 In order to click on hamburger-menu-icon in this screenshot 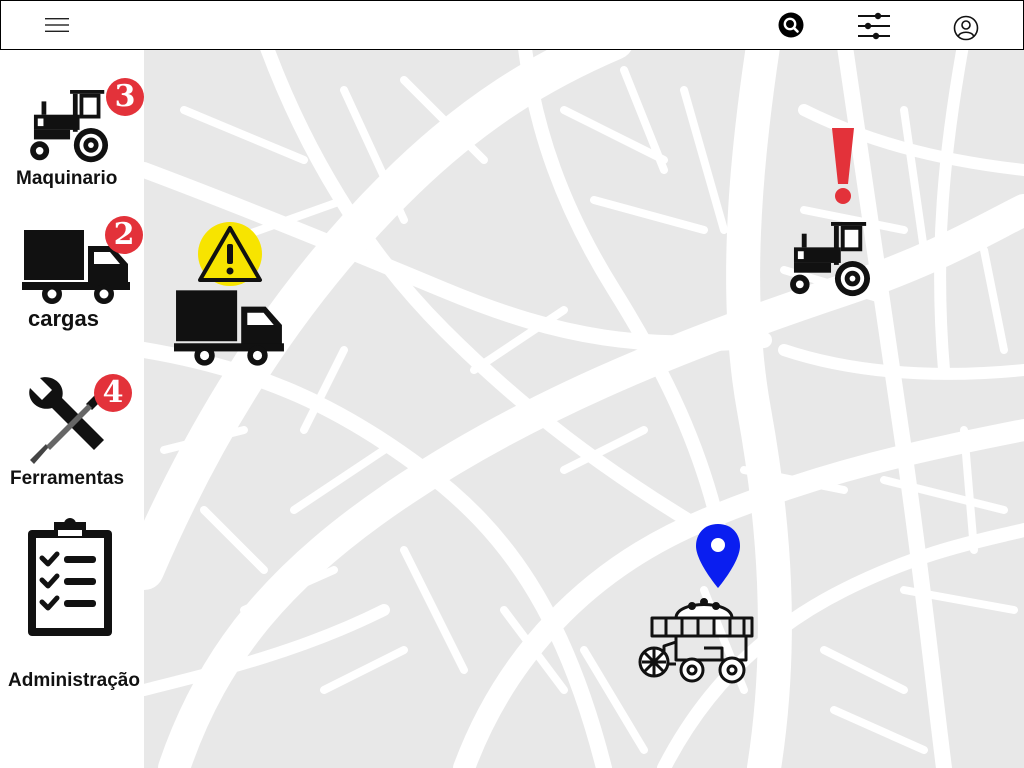, I will do `click(57, 25)`.